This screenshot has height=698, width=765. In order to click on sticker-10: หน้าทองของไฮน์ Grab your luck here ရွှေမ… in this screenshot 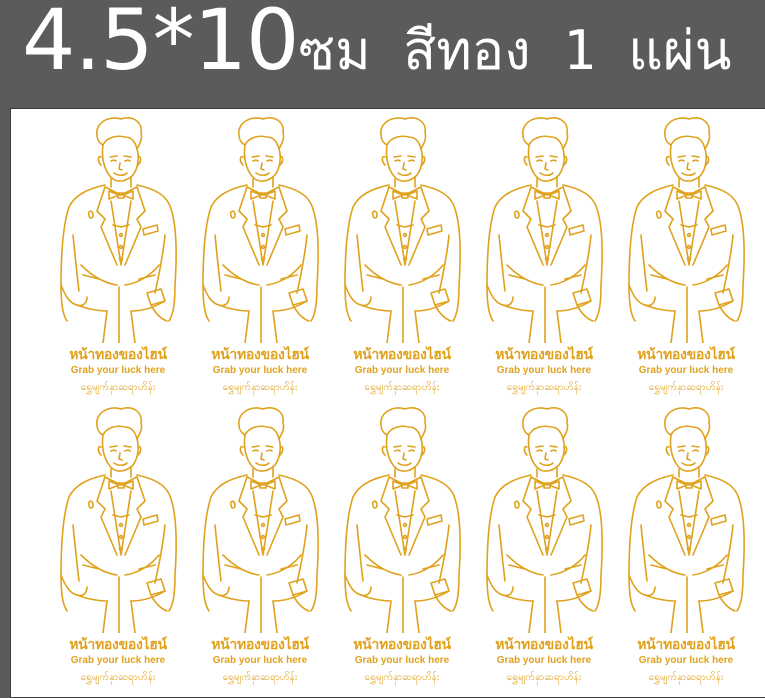, I will do `click(686, 545)`.